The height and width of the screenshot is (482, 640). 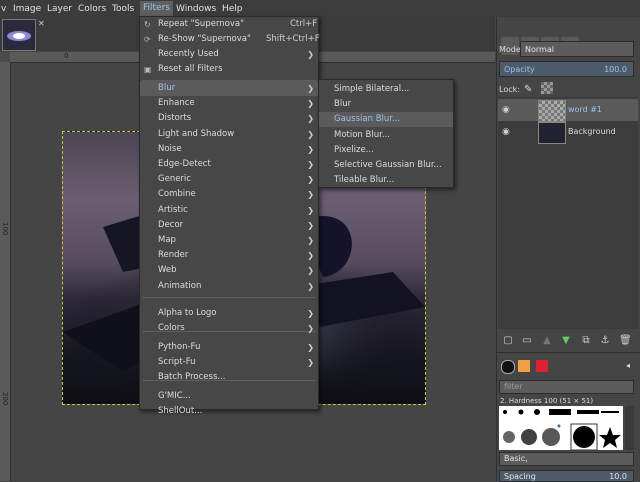 I want to click on opacity-slider: Opacity 100.0, so click(x=566, y=69).